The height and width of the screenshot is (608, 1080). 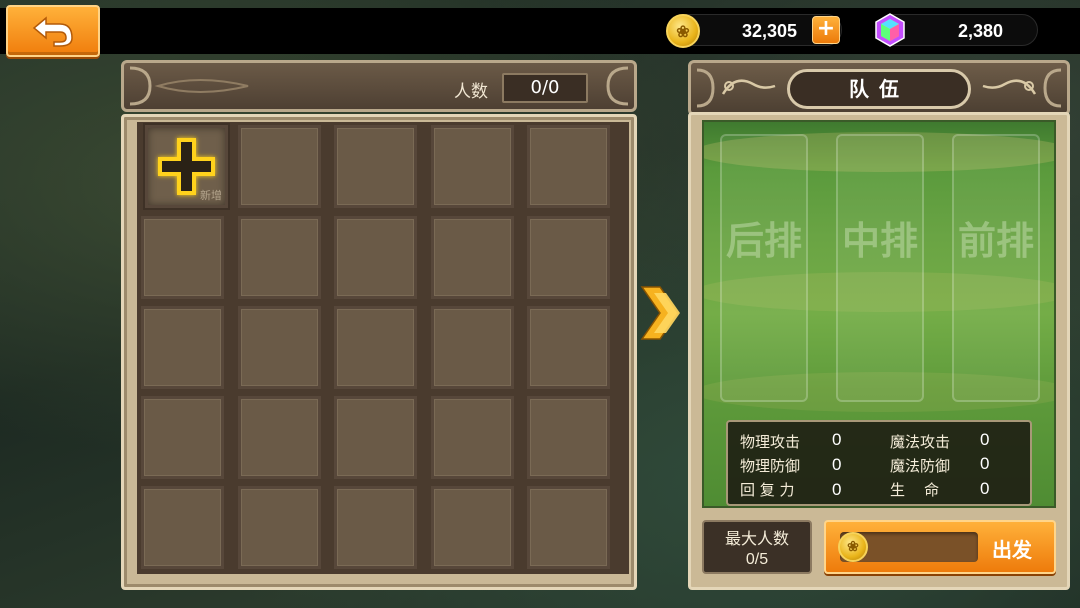 What do you see at coordinates (995, 241) in the screenshot?
I see `front-row-label: 前排` at bounding box center [995, 241].